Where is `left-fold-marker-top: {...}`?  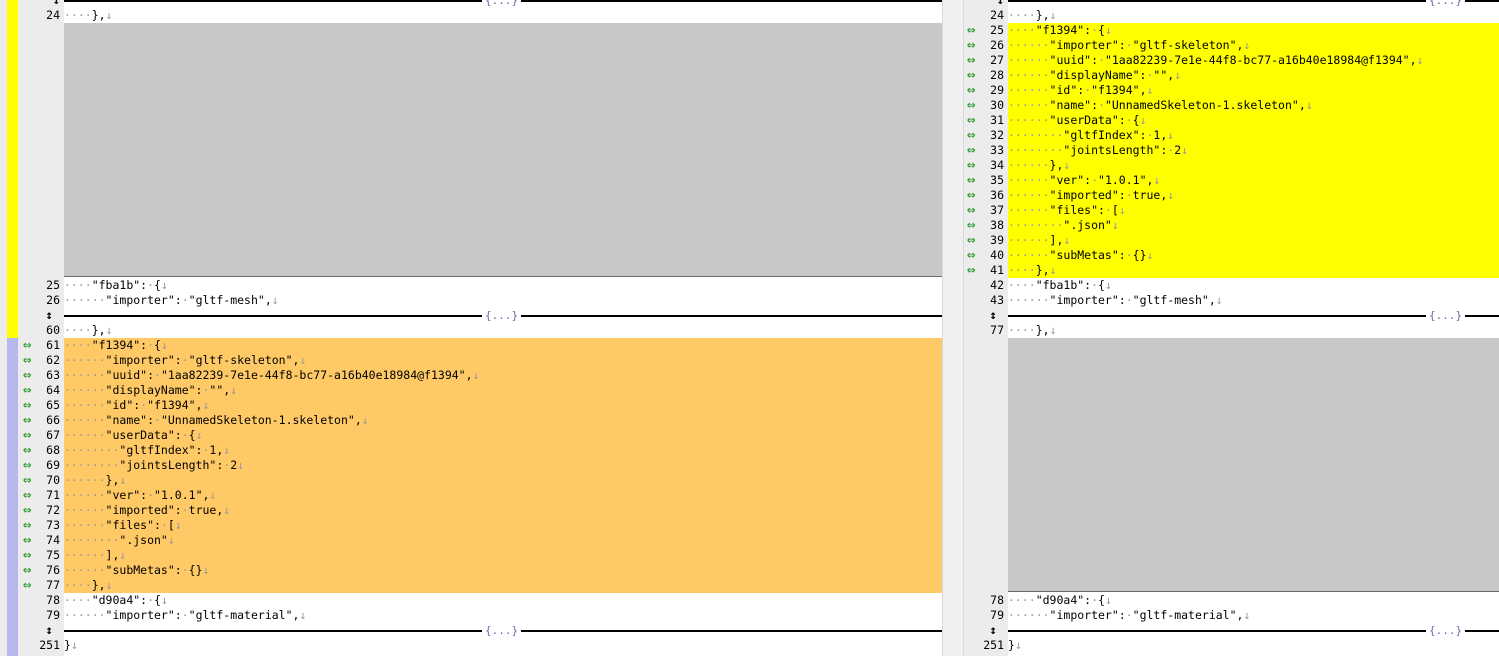 left-fold-marker-top: {...} is located at coordinates (503, 4).